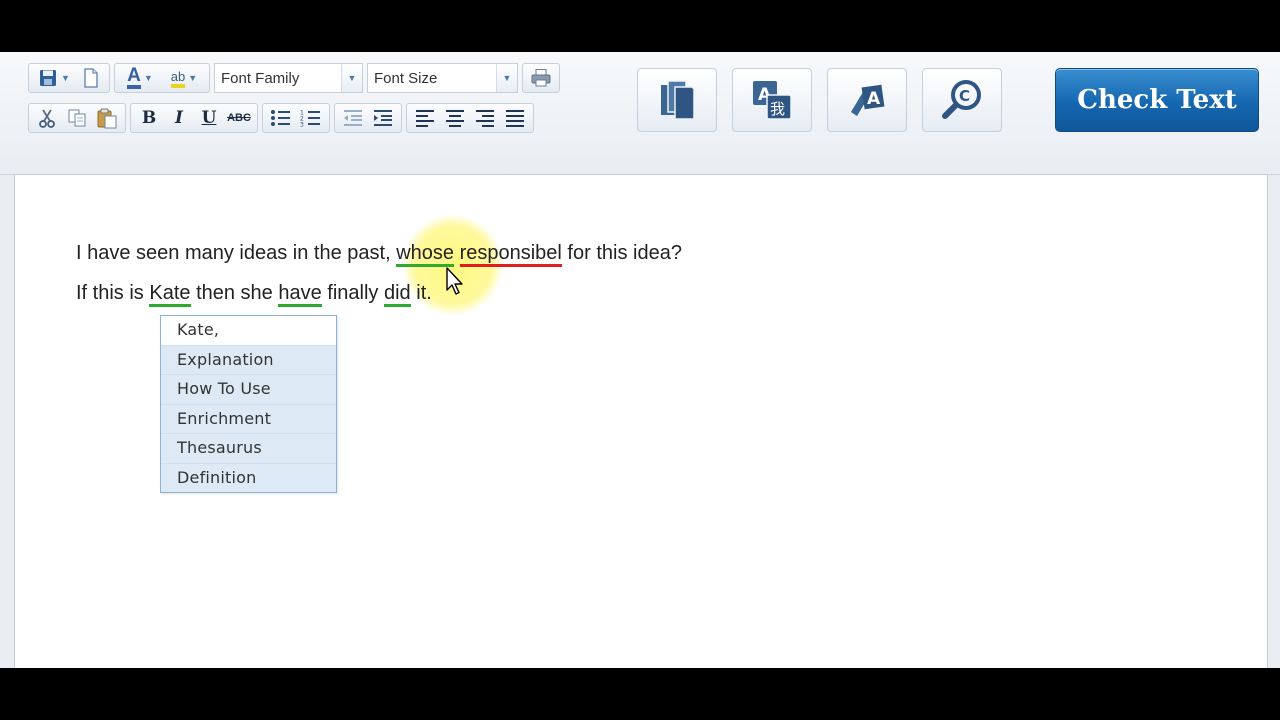  What do you see at coordinates (442, 78) in the screenshot?
I see `font-size-select: Font Size ▼` at bounding box center [442, 78].